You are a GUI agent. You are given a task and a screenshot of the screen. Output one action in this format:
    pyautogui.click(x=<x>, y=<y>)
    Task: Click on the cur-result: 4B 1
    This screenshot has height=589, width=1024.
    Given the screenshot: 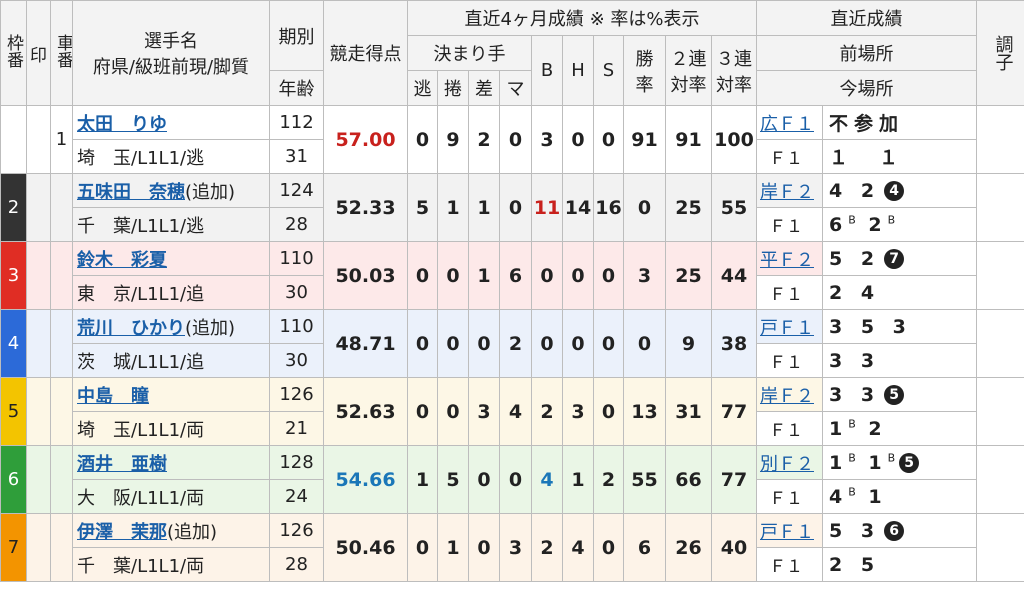 What is the action you would take?
    pyautogui.click(x=899, y=496)
    